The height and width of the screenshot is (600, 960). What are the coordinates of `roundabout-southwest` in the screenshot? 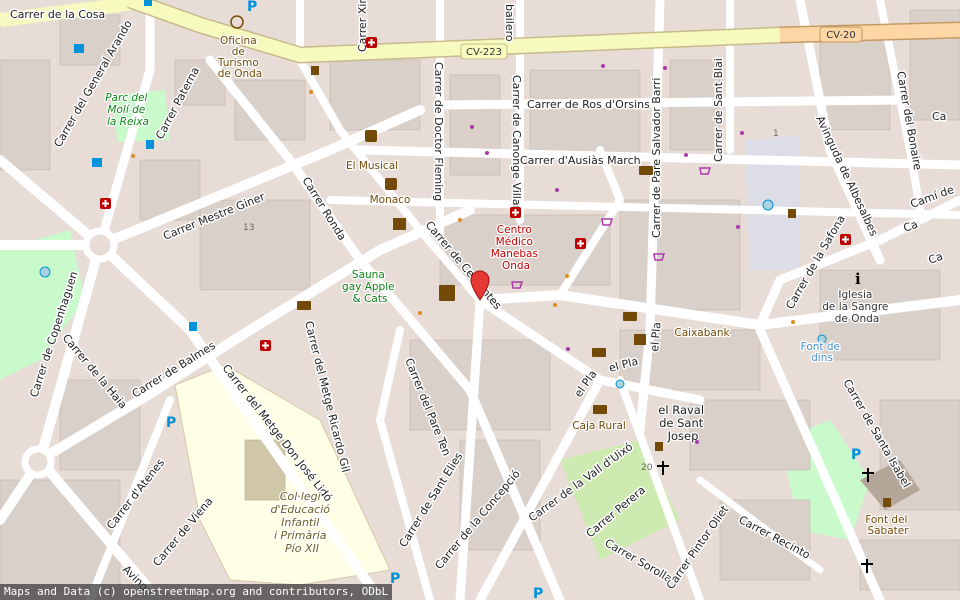 It's located at (38, 462).